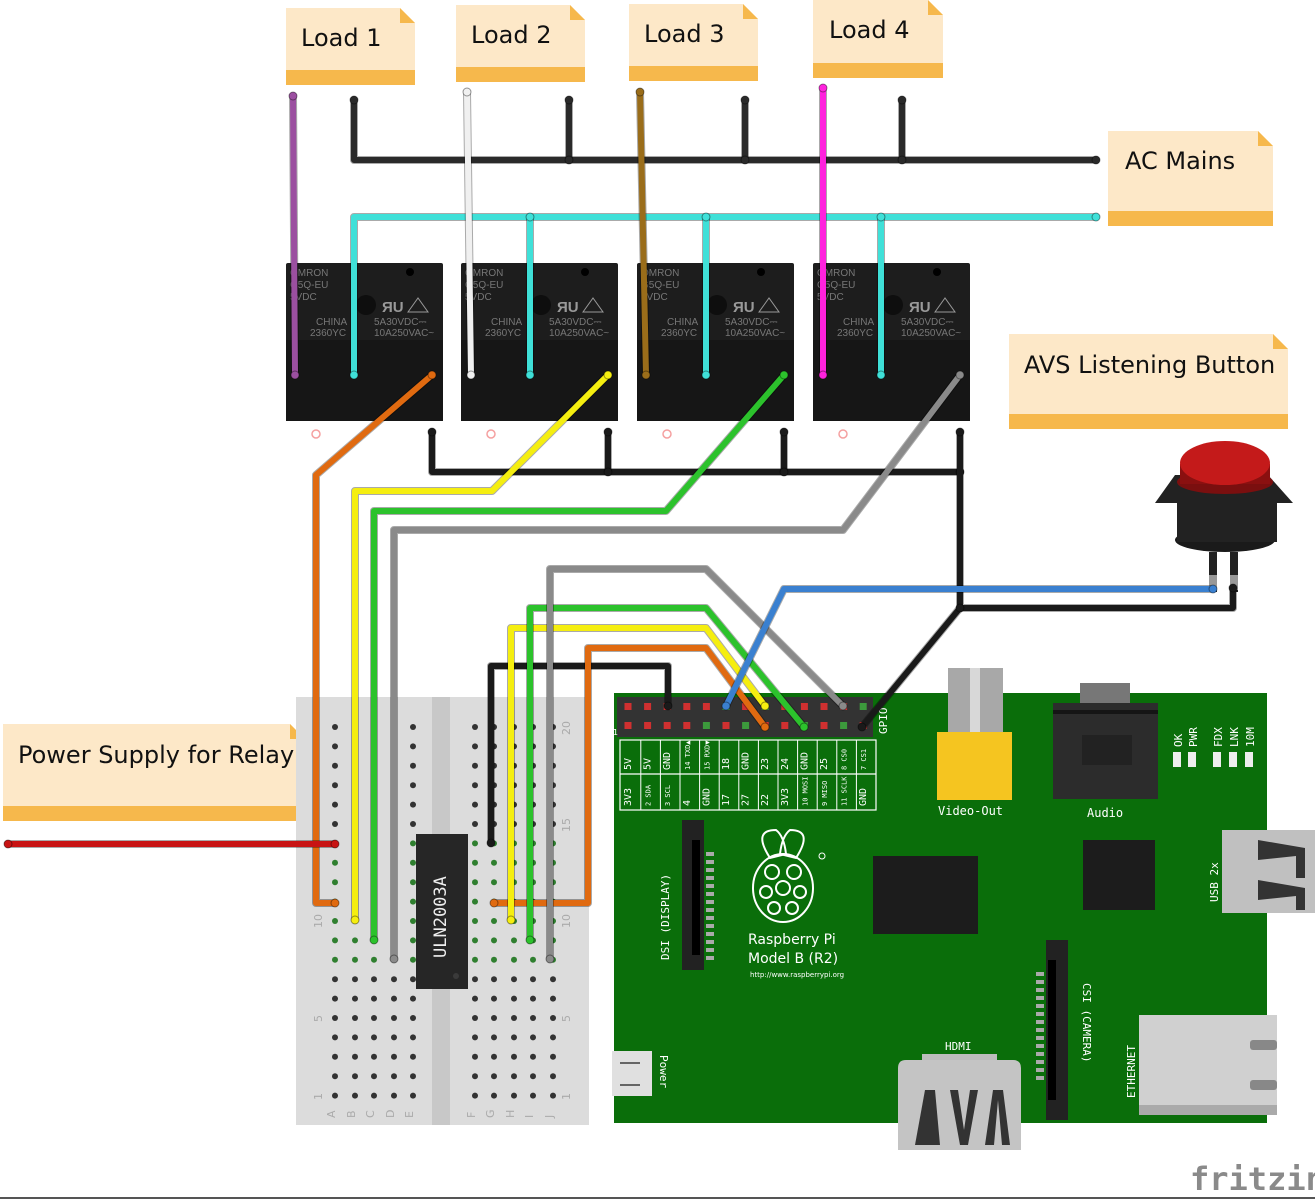 Image resolution: width=1315 pixels, height=1200 pixels. Describe the element at coordinates (970, 811) in the screenshot. I see `video-out-label: Video-Out` at that location.